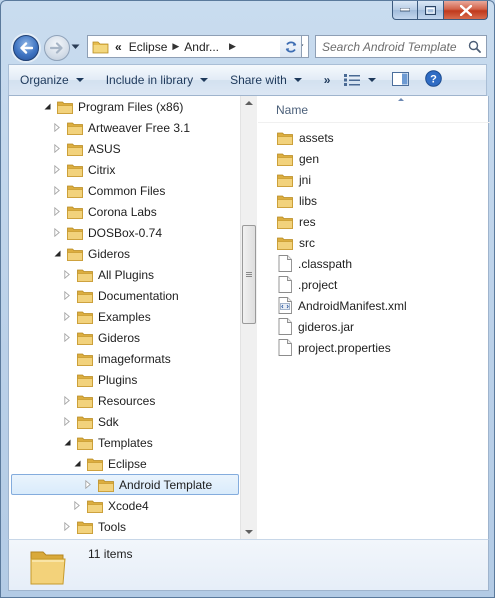  Describe the element at coordinates (124, 211) in the screenshot. I see `nav-tree-item: Corona Labs` at that location.